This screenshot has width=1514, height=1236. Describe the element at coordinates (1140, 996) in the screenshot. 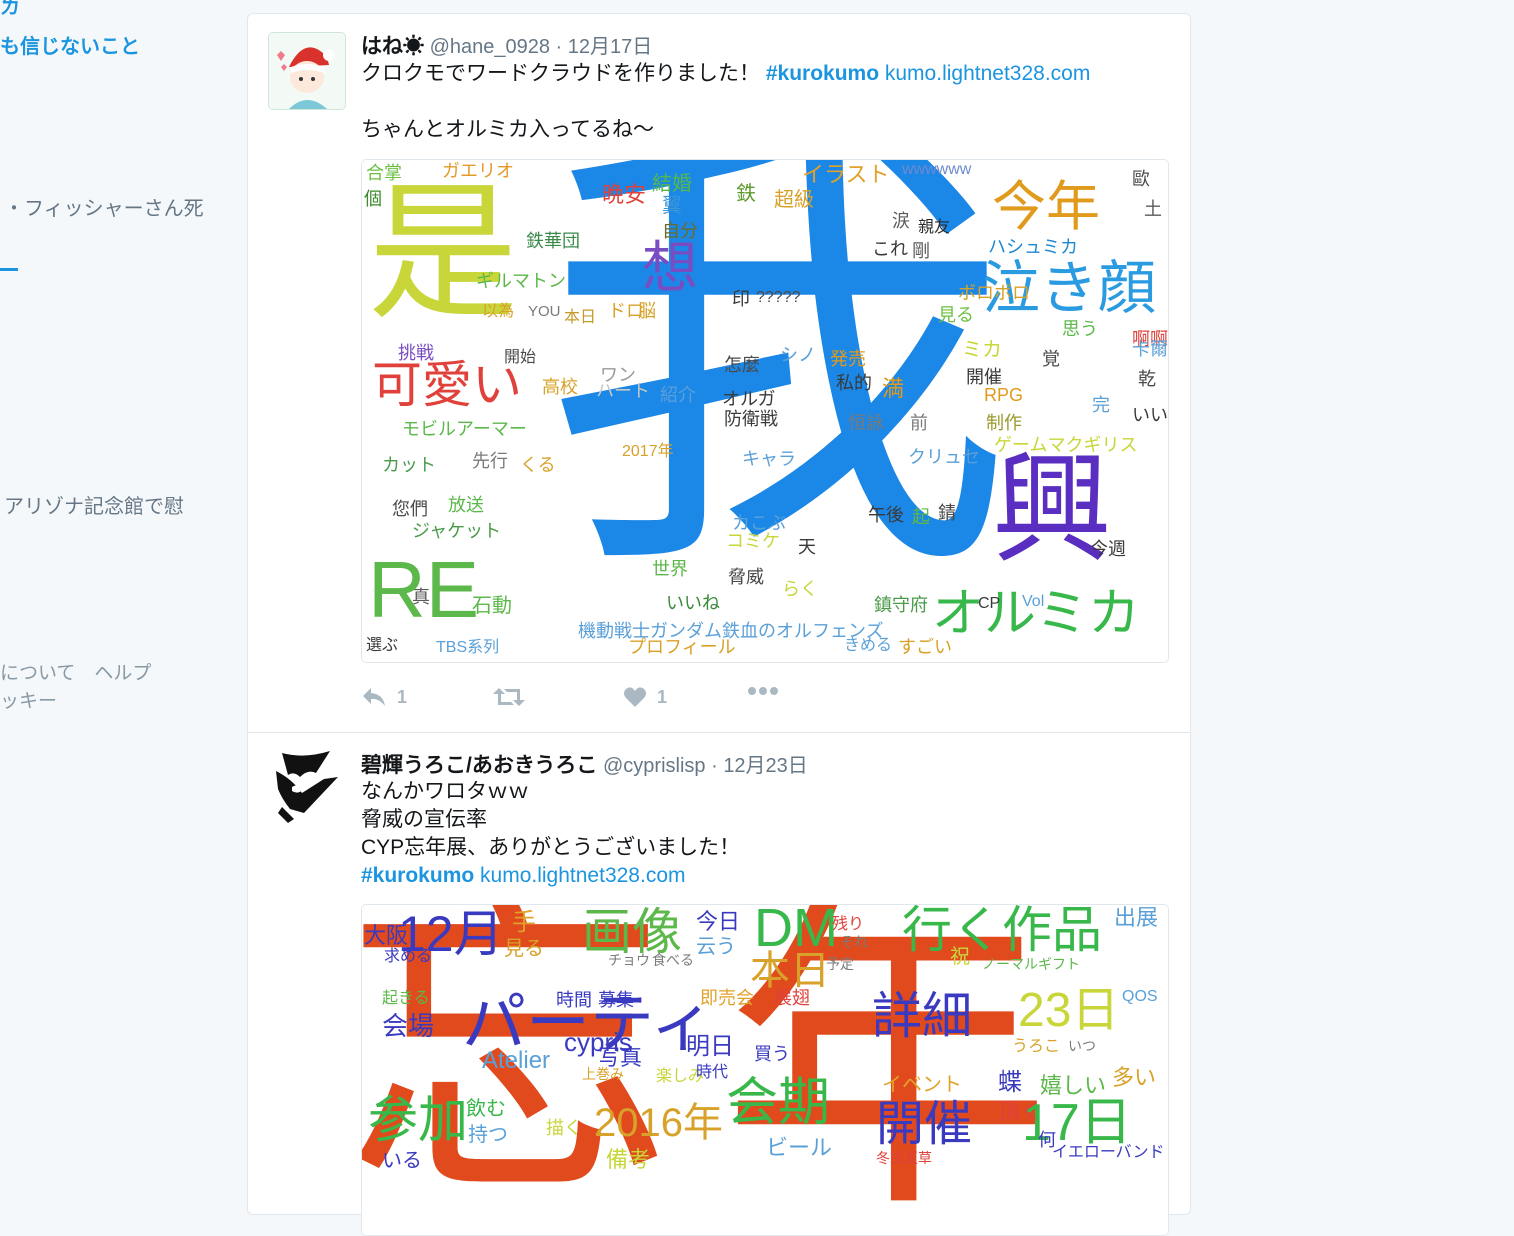

I see `cloud-word: QOS` at that location.